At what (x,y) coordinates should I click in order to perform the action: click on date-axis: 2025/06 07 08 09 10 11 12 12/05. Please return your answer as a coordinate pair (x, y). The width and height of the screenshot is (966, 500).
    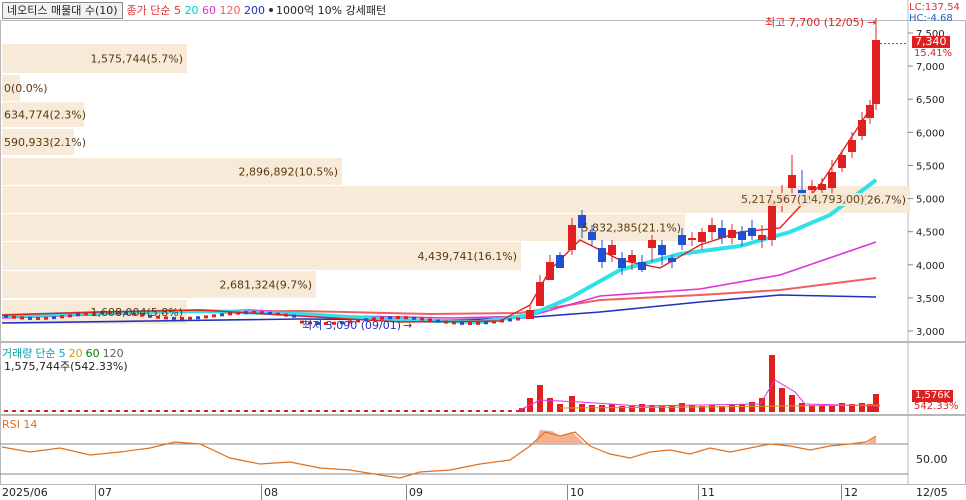
    Looking at the image, I should click on (483, 492).